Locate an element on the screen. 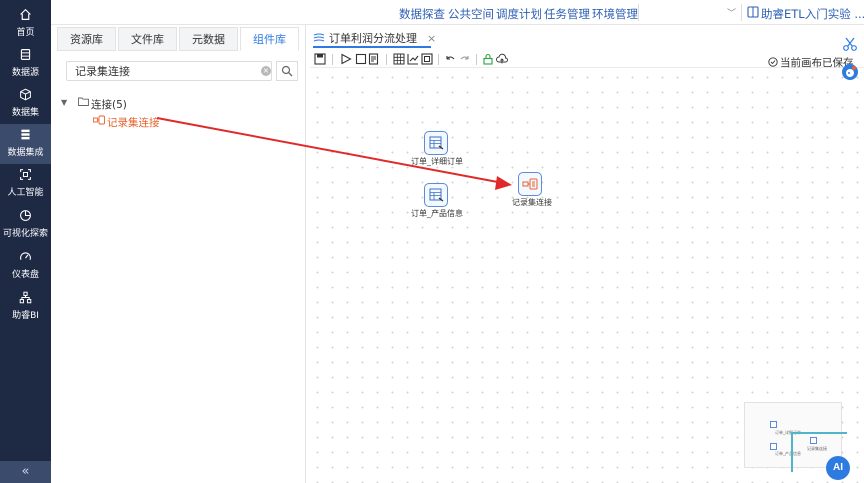  left-nav: 首页 数据源 数据集 数据集成 人工智能 可视化探索 仪表盘 助睿BI « is located at coordinates (25, 241).